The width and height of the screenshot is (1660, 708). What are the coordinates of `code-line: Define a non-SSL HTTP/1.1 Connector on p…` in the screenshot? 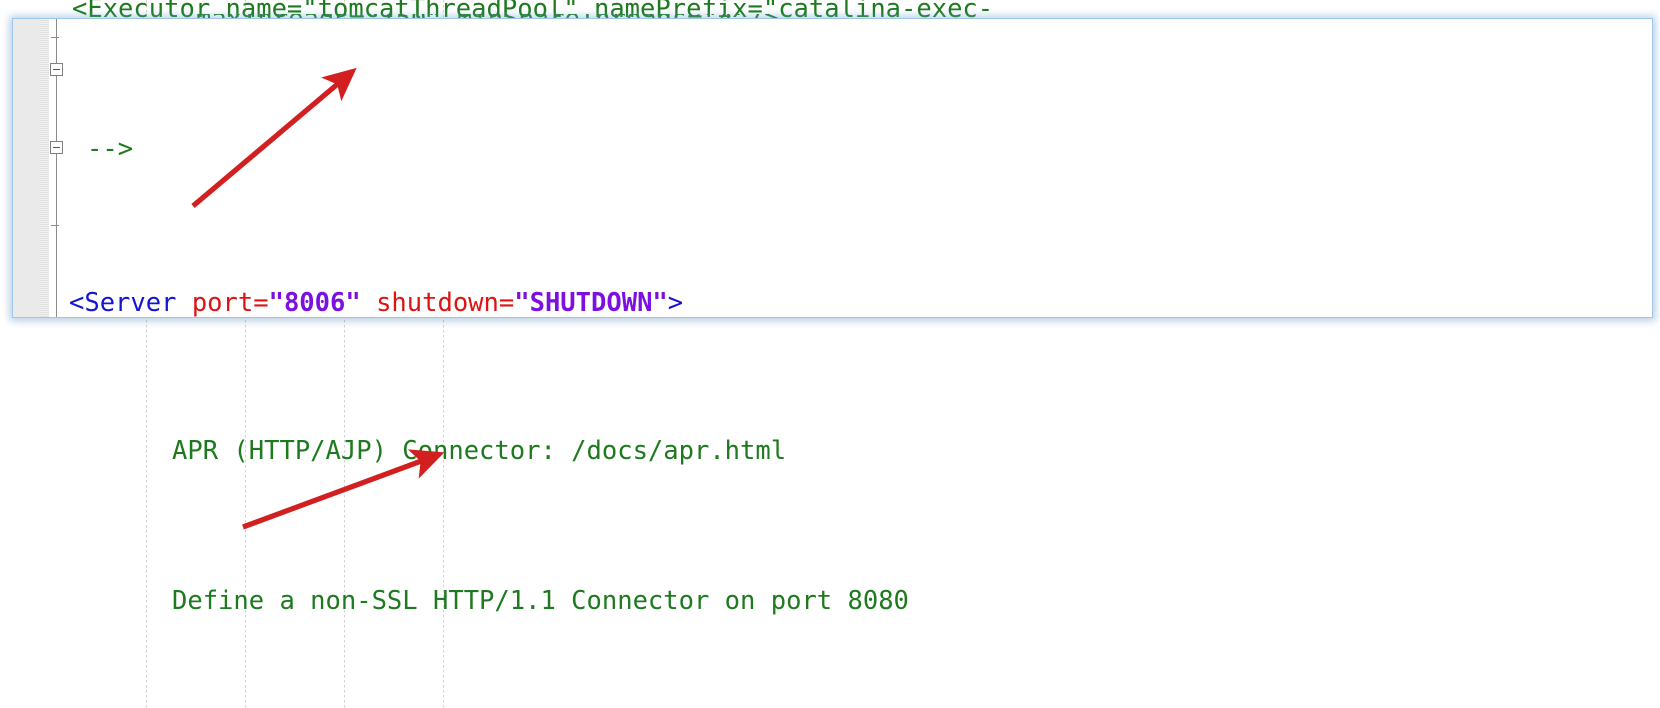 It's located at (830, 601).